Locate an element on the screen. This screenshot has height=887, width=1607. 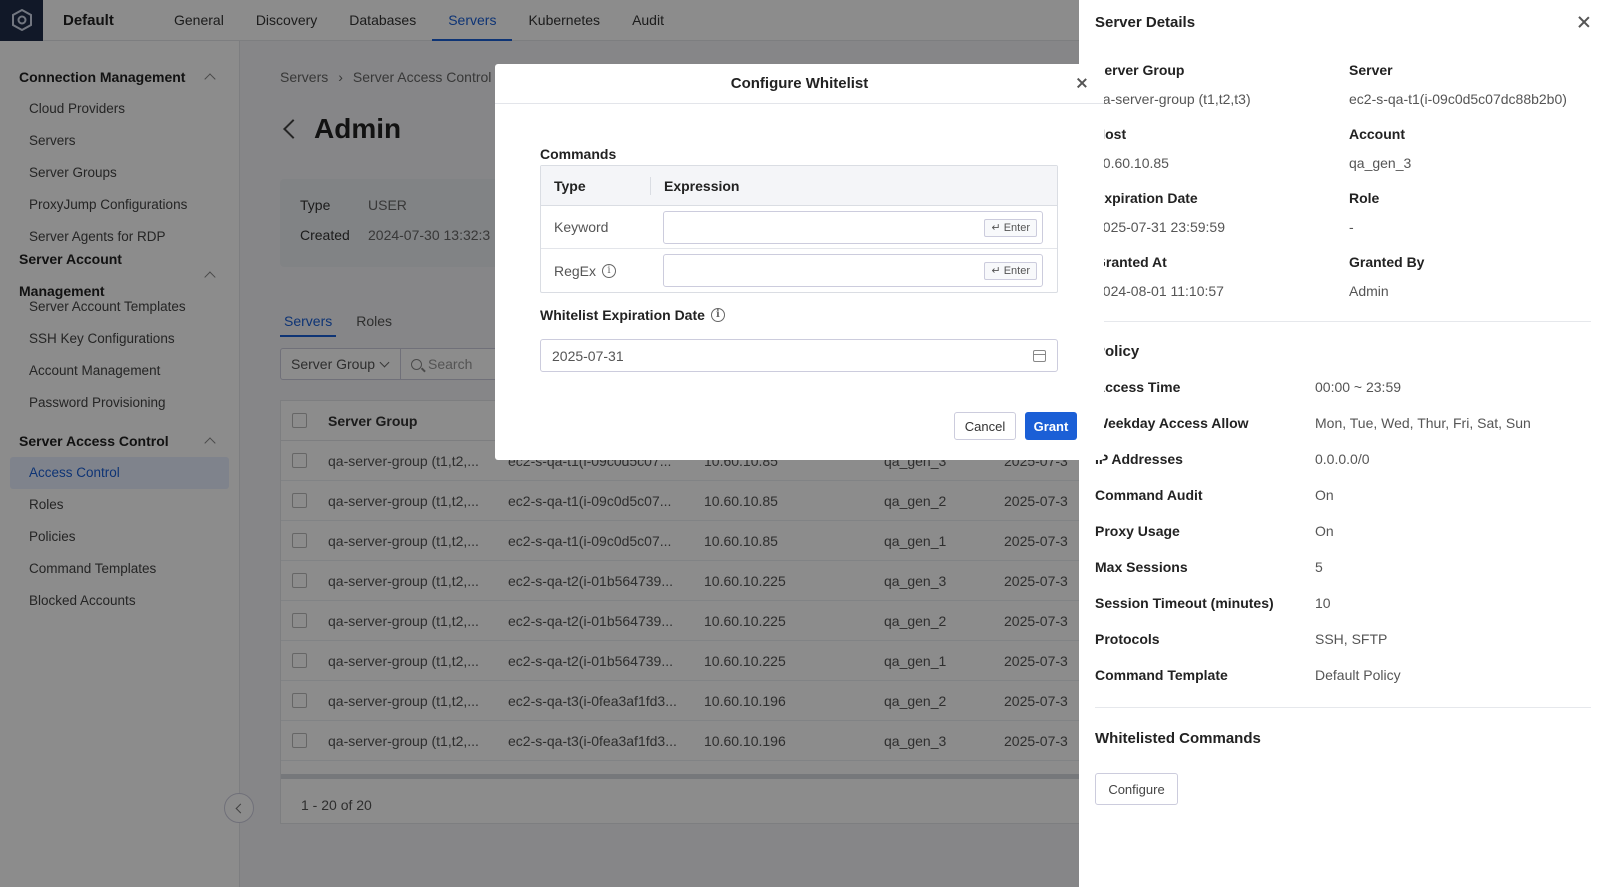
row-type: RegEx i is located at coordinates (602, 271).